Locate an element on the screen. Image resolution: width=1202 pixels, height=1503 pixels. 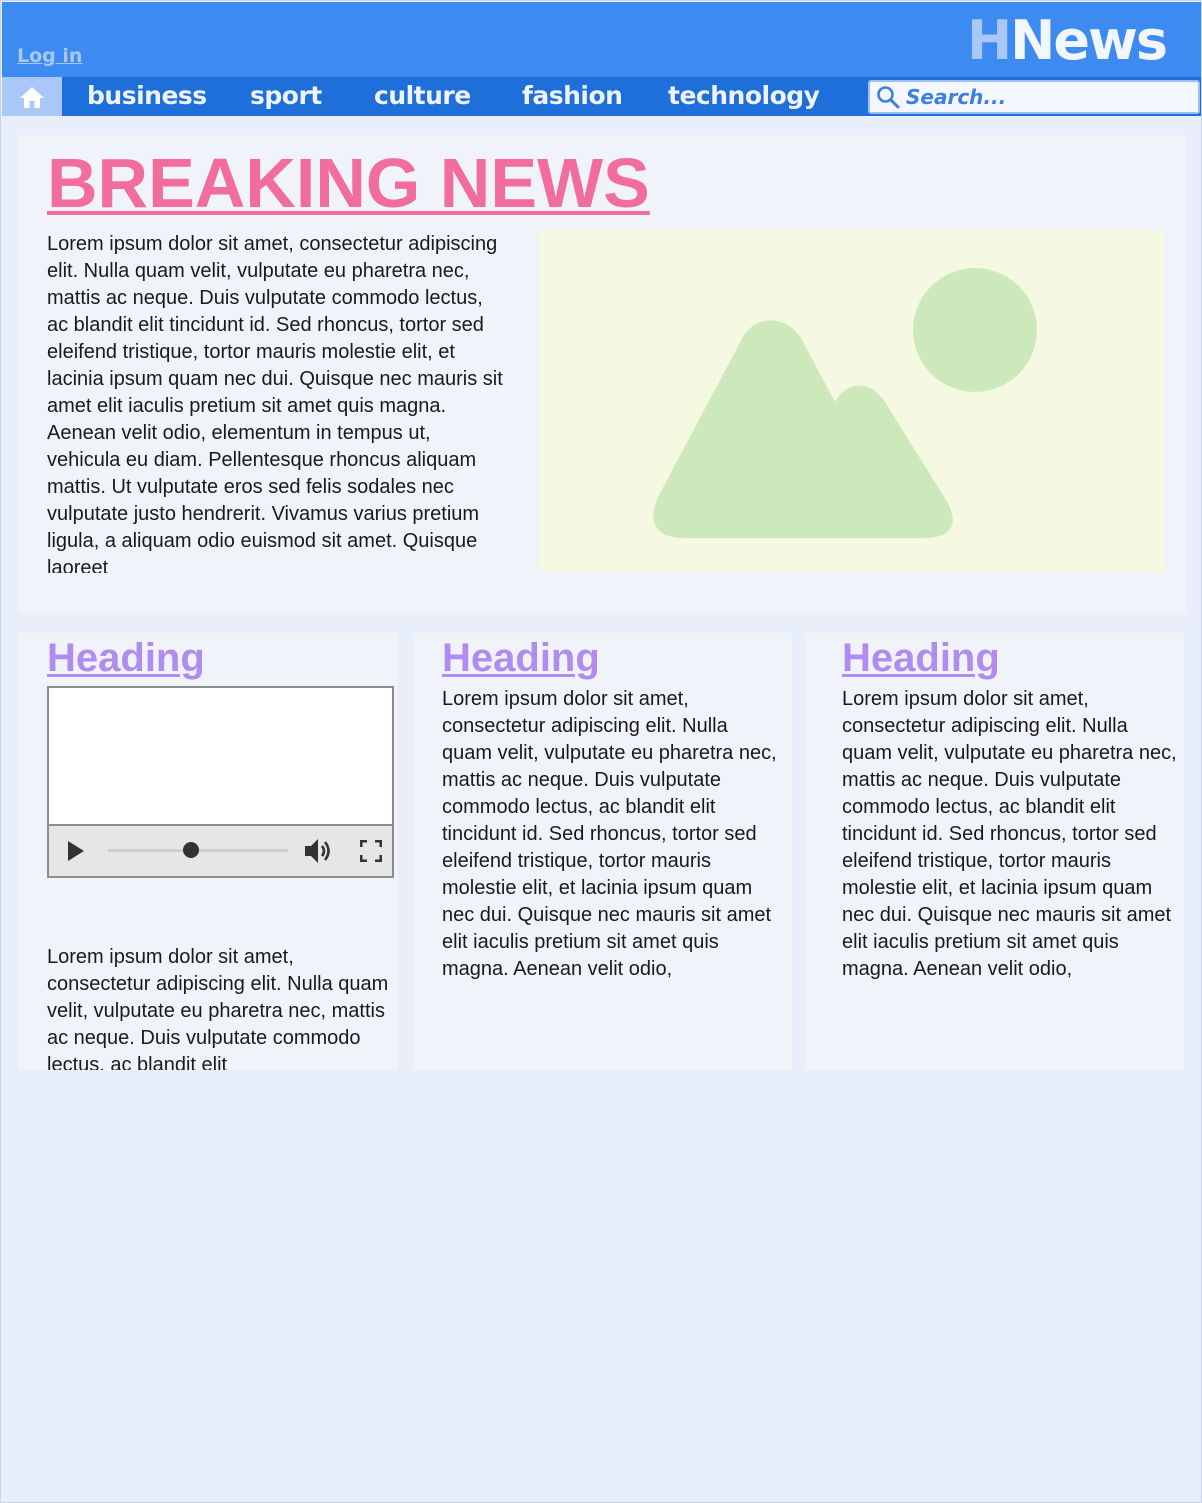
image-placeholder-icon is located at coordinates (845, 403).